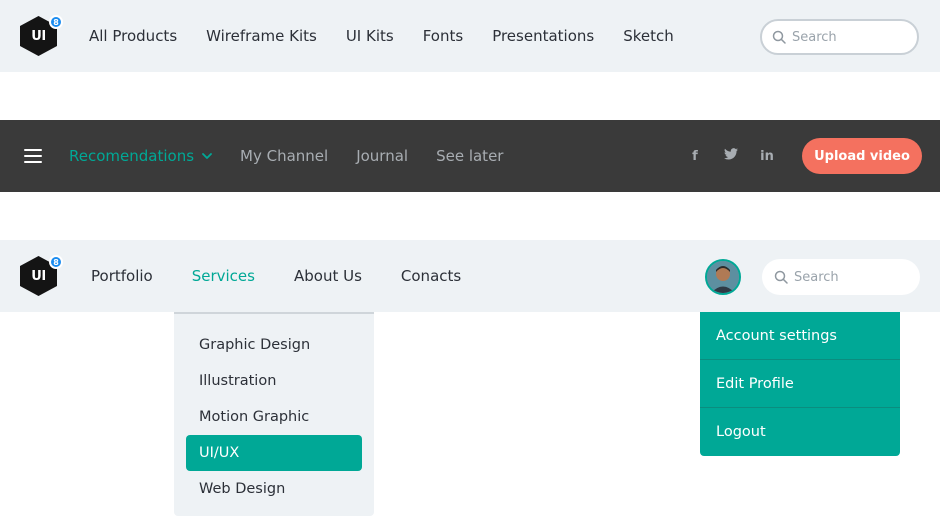 The width and height of the screenshot is (940, 516). I want to click on nav-link-see-later: See later, so click(469, 156).